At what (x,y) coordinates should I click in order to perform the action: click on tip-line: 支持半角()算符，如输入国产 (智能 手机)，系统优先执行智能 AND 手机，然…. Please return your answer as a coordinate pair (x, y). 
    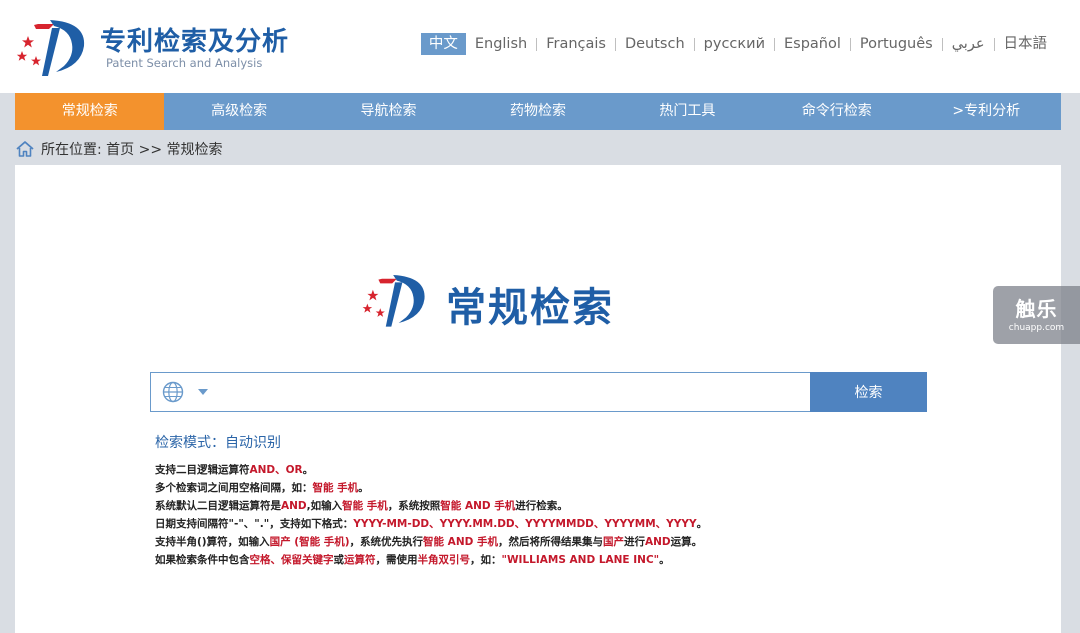
    Looking at the image, I should click on (535, 542).